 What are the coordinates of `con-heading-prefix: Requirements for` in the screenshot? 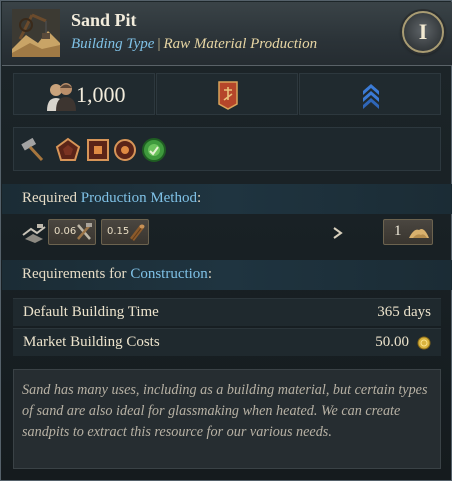 It's located at (74, 274).